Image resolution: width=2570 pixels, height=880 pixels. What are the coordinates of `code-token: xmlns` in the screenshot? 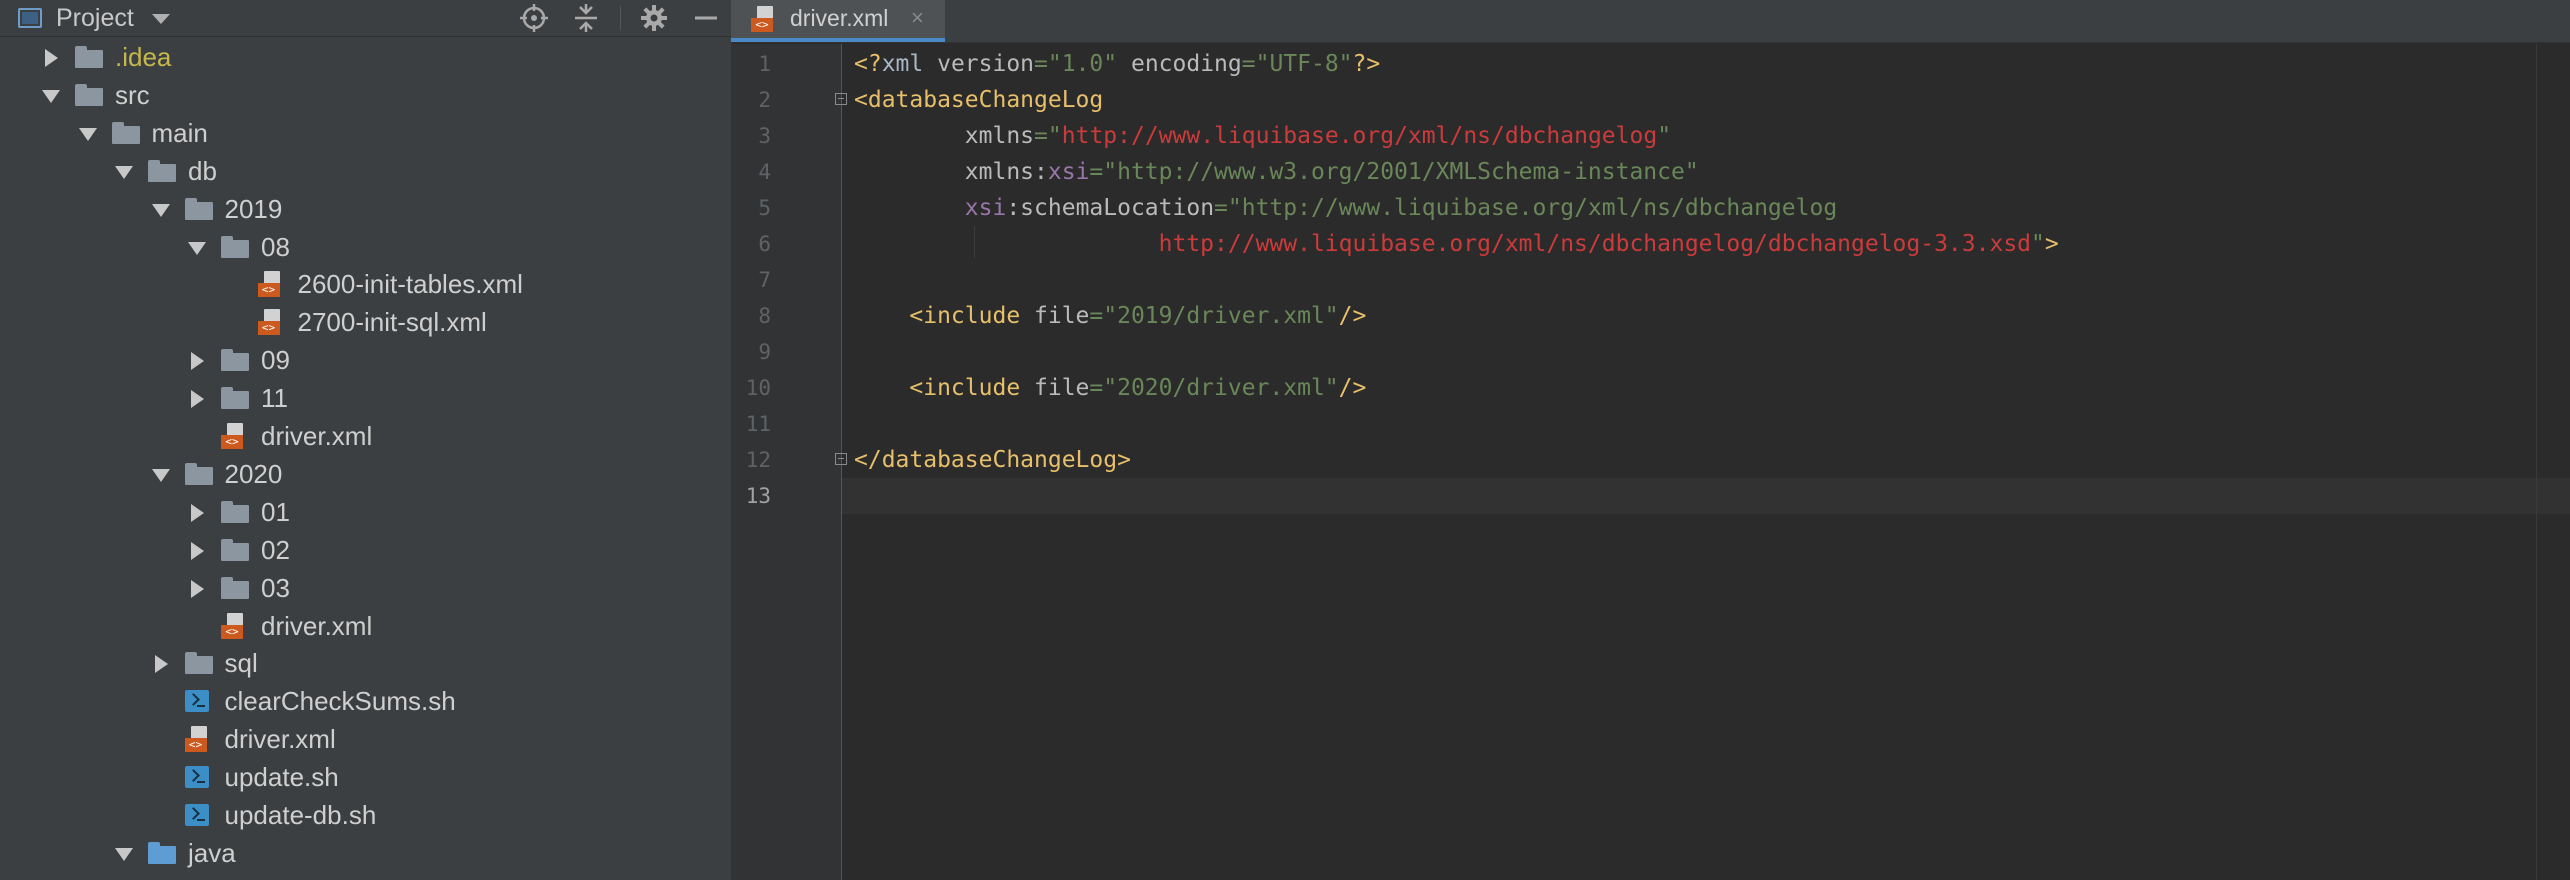 It's located at (999, 136).